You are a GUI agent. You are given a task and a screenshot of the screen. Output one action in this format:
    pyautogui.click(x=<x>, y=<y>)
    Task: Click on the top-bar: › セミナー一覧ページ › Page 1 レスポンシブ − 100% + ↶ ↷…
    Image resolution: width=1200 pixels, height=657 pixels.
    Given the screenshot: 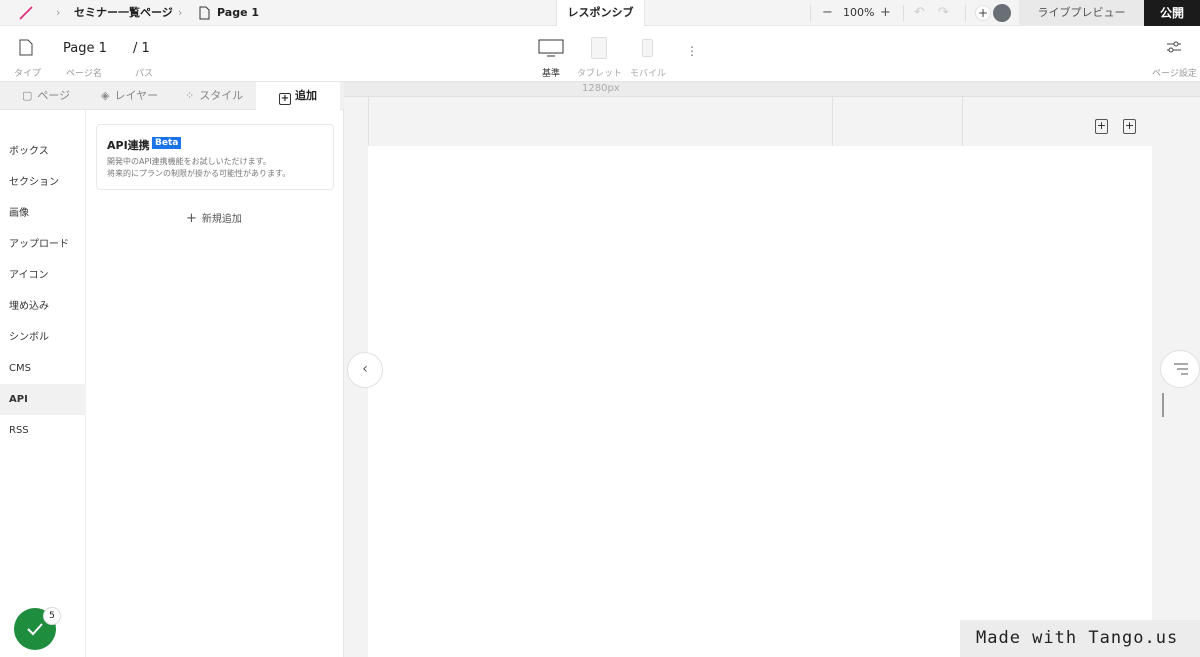 What is the action you would take?
    pyautogui.click(x=600, y=13)
    